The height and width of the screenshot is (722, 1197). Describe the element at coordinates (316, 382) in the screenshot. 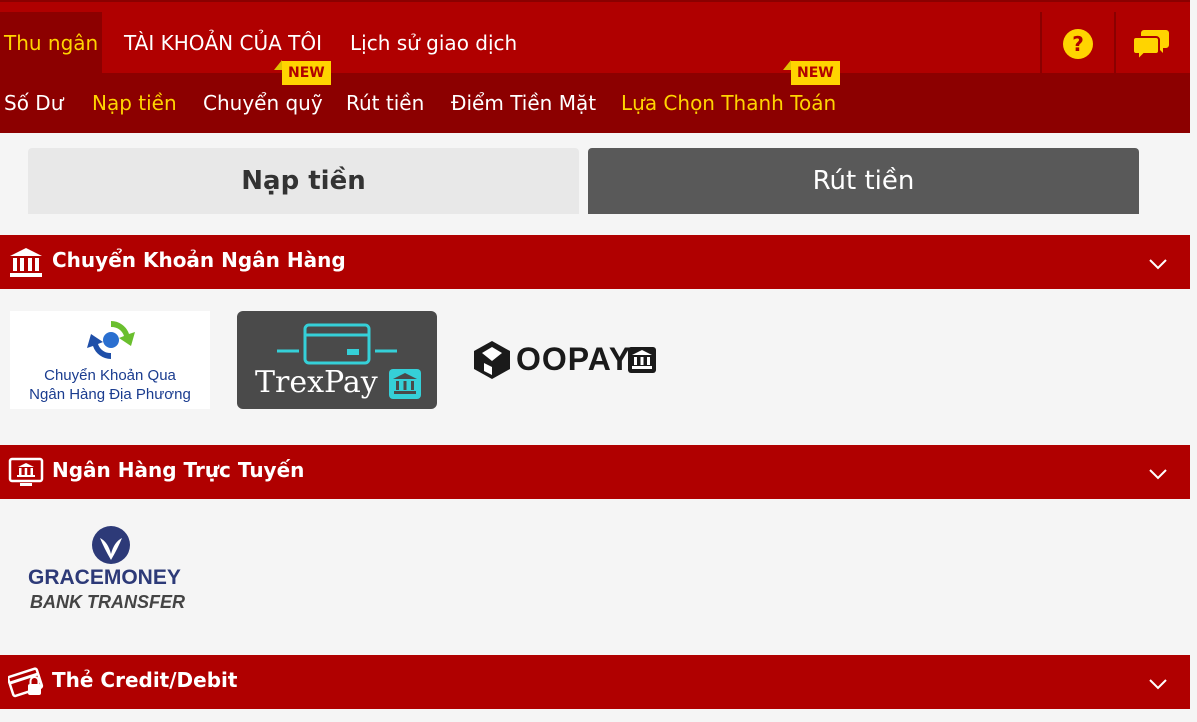

I see `trexpay-logo-text: TrexPay` at that location.